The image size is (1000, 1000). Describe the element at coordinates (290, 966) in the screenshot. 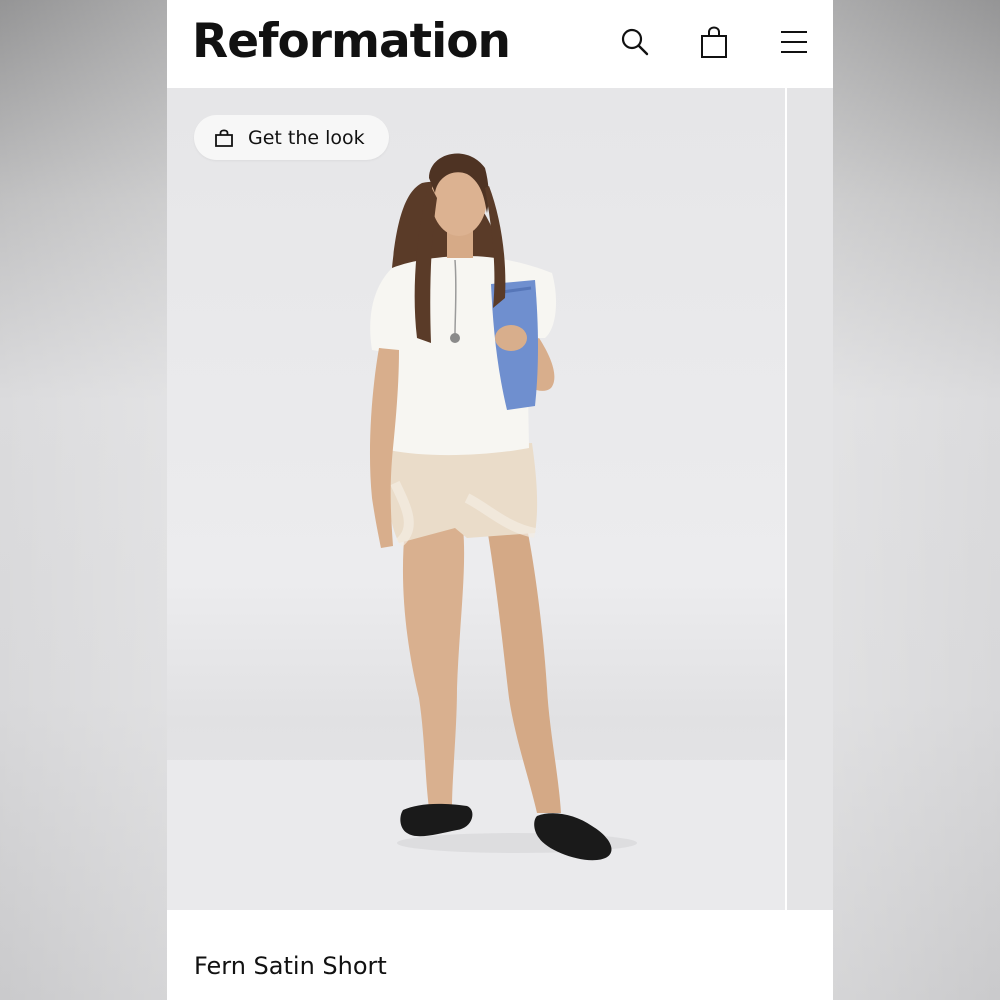

I see `product-title: Fern Satin Short` at that location.